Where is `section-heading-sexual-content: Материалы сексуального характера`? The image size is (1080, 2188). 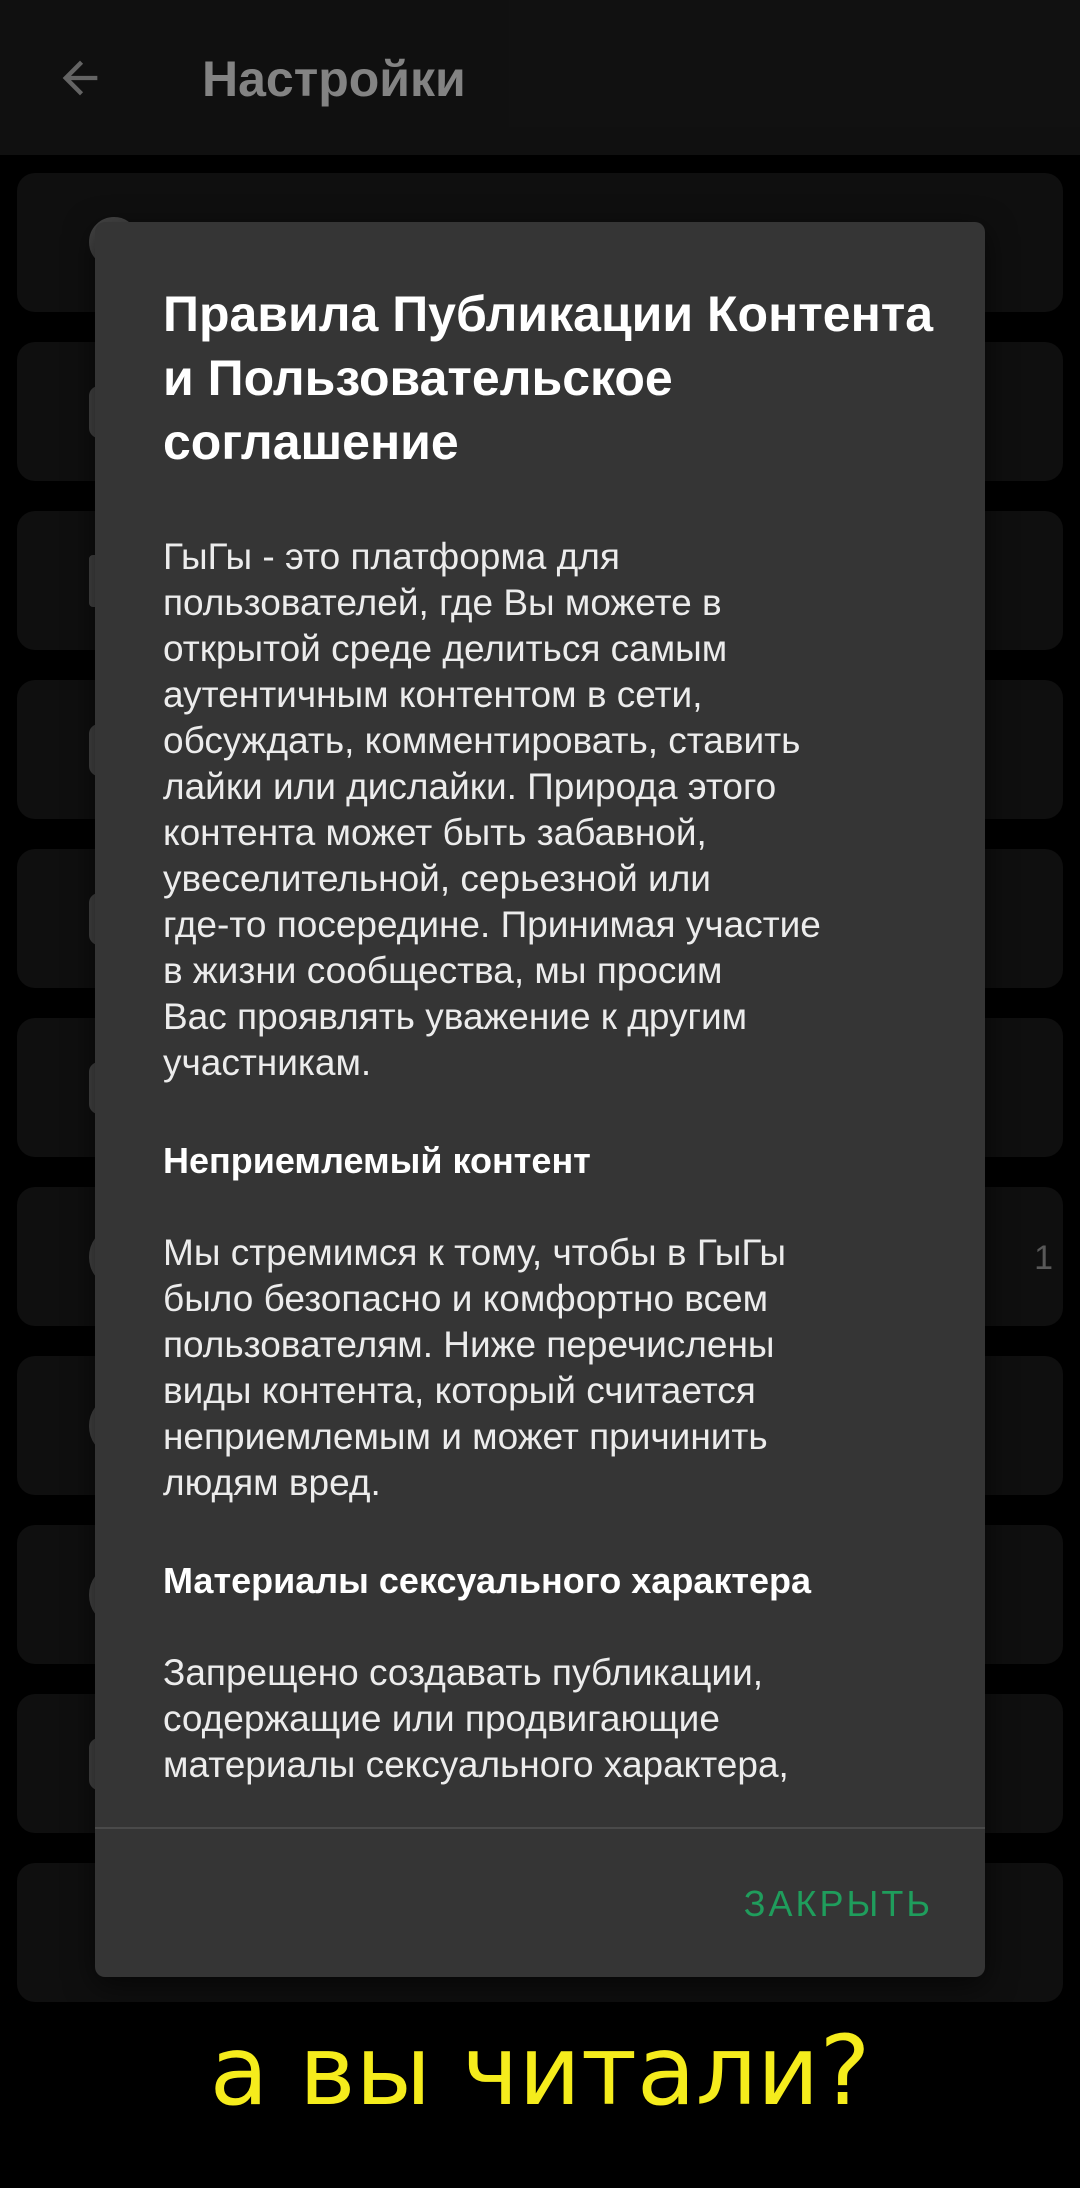
section-heading-sexual-content: Материалы сексуального характера is located at coordinates (487, 1580).